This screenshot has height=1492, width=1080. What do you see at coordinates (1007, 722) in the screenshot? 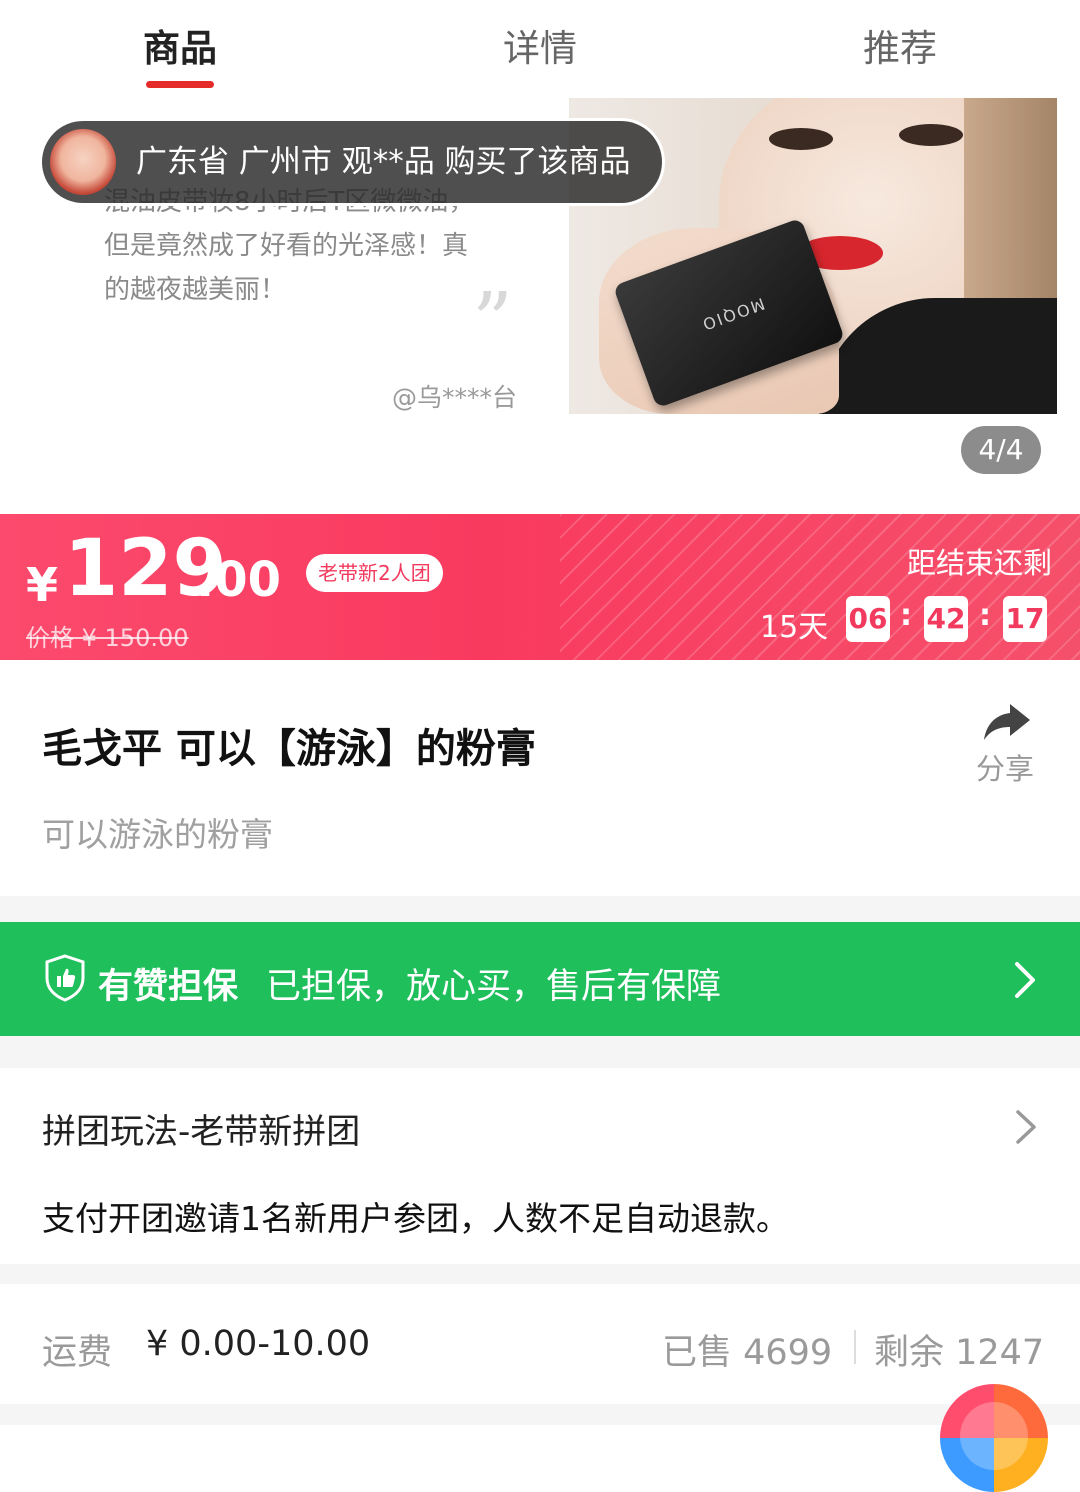
I see `share-arrow-icon` at bounding box center [1007, 722].